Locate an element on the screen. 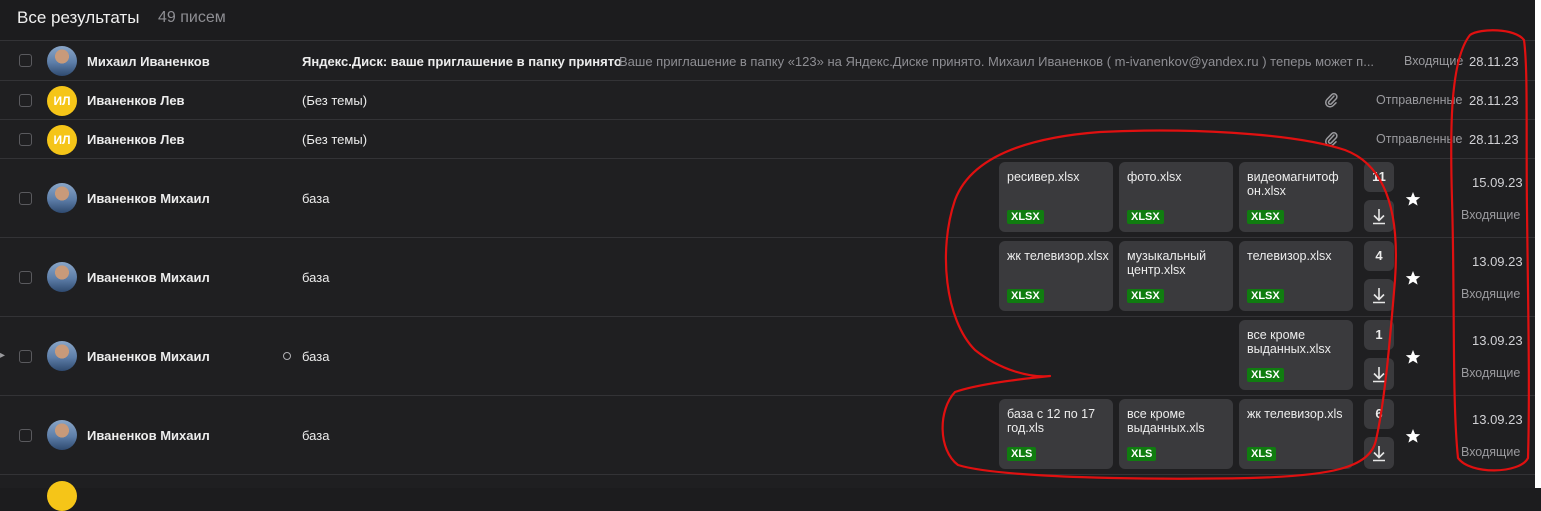 Image resolution: width=1541 pixels, height=511 pixels. attachment-name: телевизор.xlsx is located at coordinates (1289, 256).